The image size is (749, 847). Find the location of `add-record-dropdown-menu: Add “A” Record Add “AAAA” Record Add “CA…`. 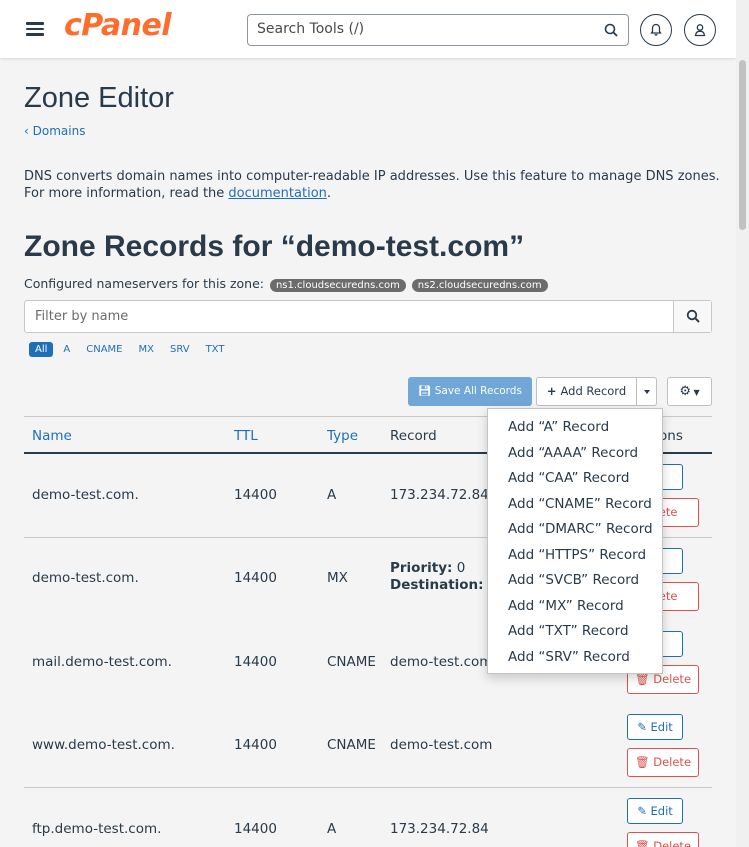

add-record-dropdown-menu: Add “A” Record Add “AAAA” Record Add “CA… is located at coordinates (575, 541).